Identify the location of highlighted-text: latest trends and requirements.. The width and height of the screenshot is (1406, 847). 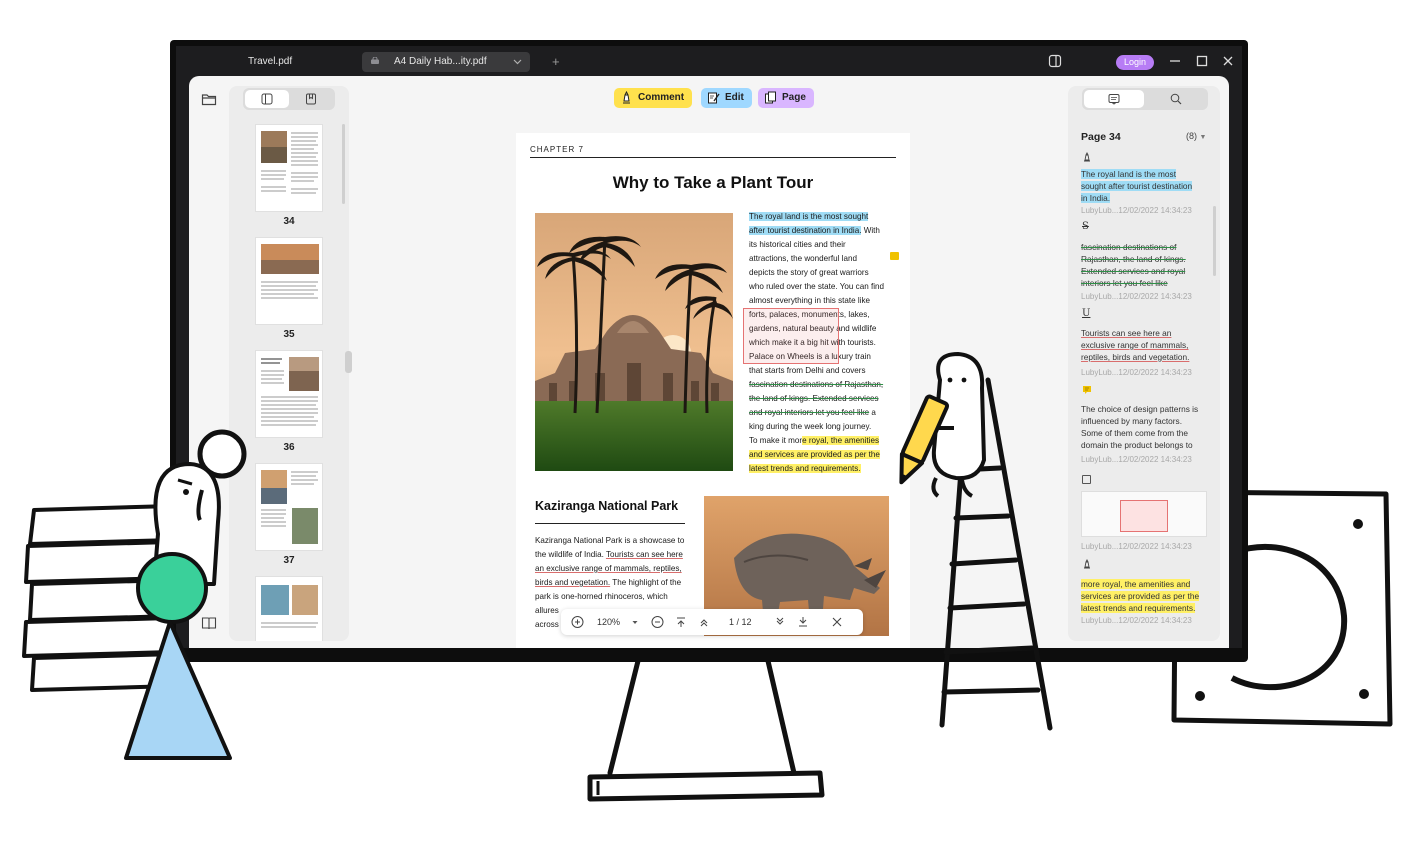
(805, 468).